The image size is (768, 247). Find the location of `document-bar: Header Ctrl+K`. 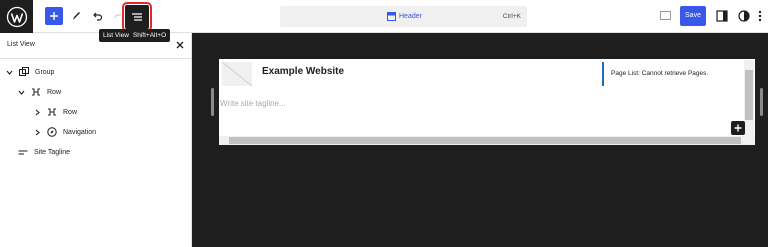

document-bar: Header Ctrl+K is located at coordinates (403, 16).